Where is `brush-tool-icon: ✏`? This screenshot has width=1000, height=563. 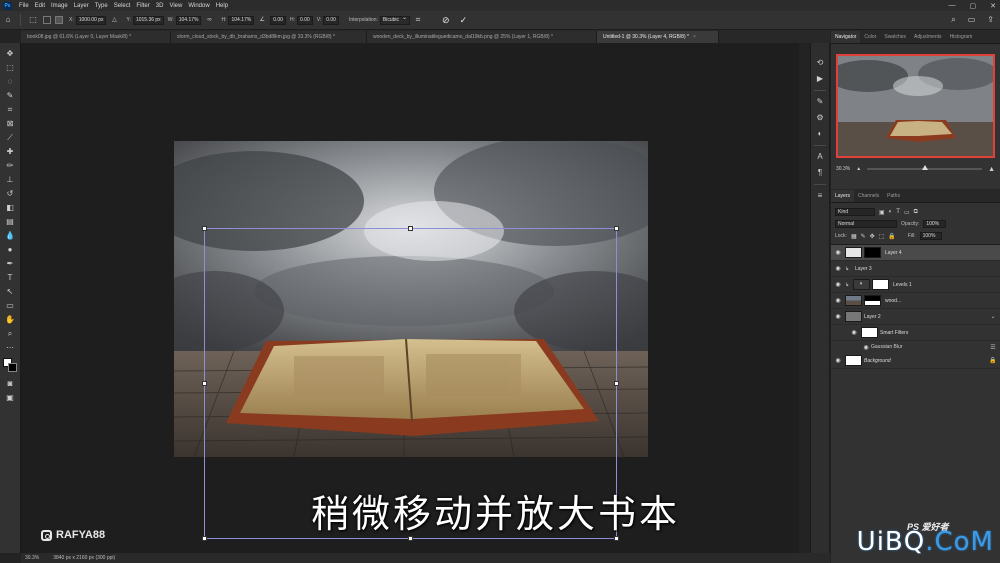 brush-tool-icon: ✏ is located at coordinates (10, 165).